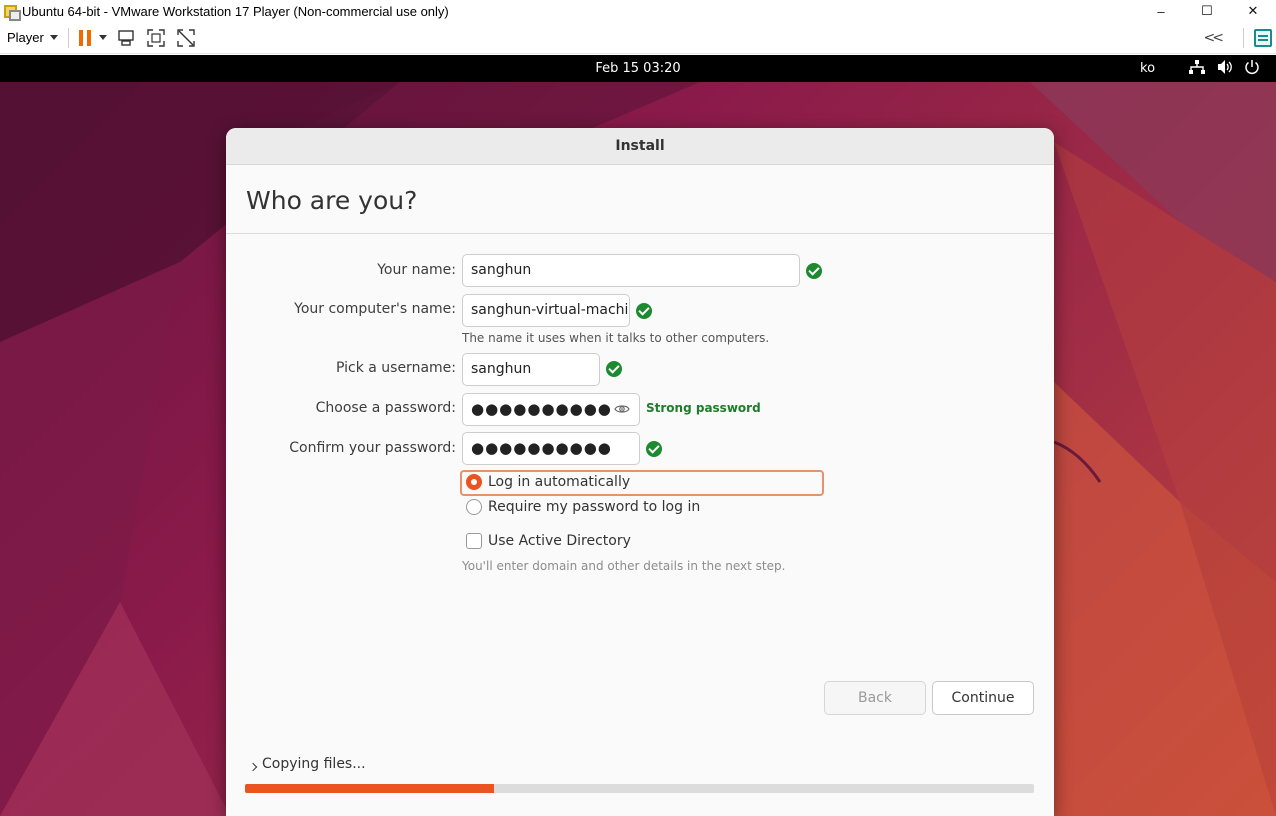  I want to click on library-notes-icon, so click(1263, 37).